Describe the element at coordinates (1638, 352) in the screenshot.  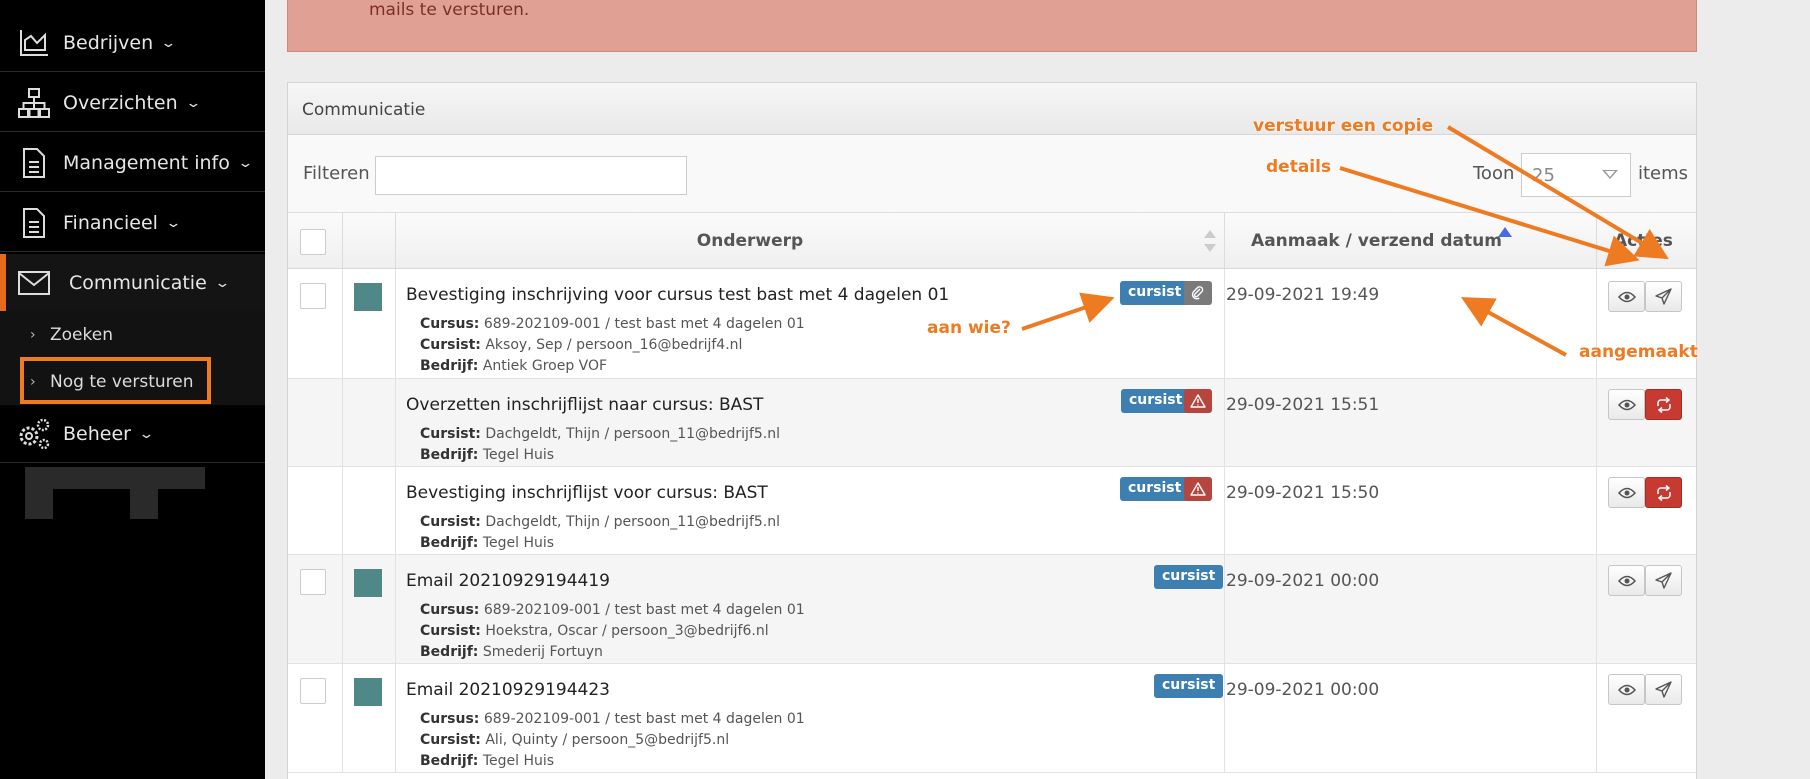
I see `annotation-created: aangemaakt` at that location.